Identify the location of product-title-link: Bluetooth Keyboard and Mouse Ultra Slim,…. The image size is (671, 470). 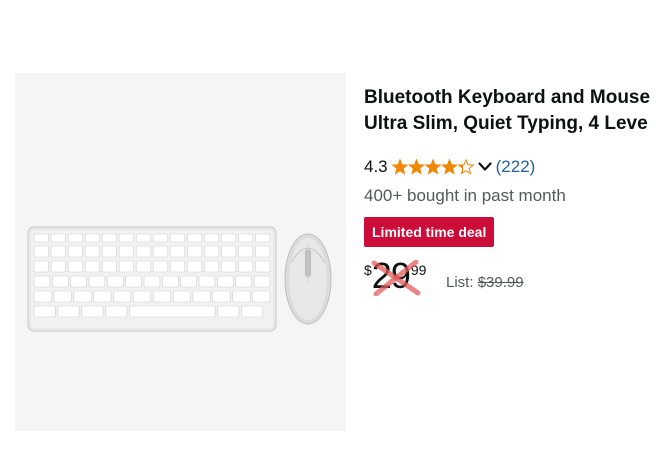
(517, 111).